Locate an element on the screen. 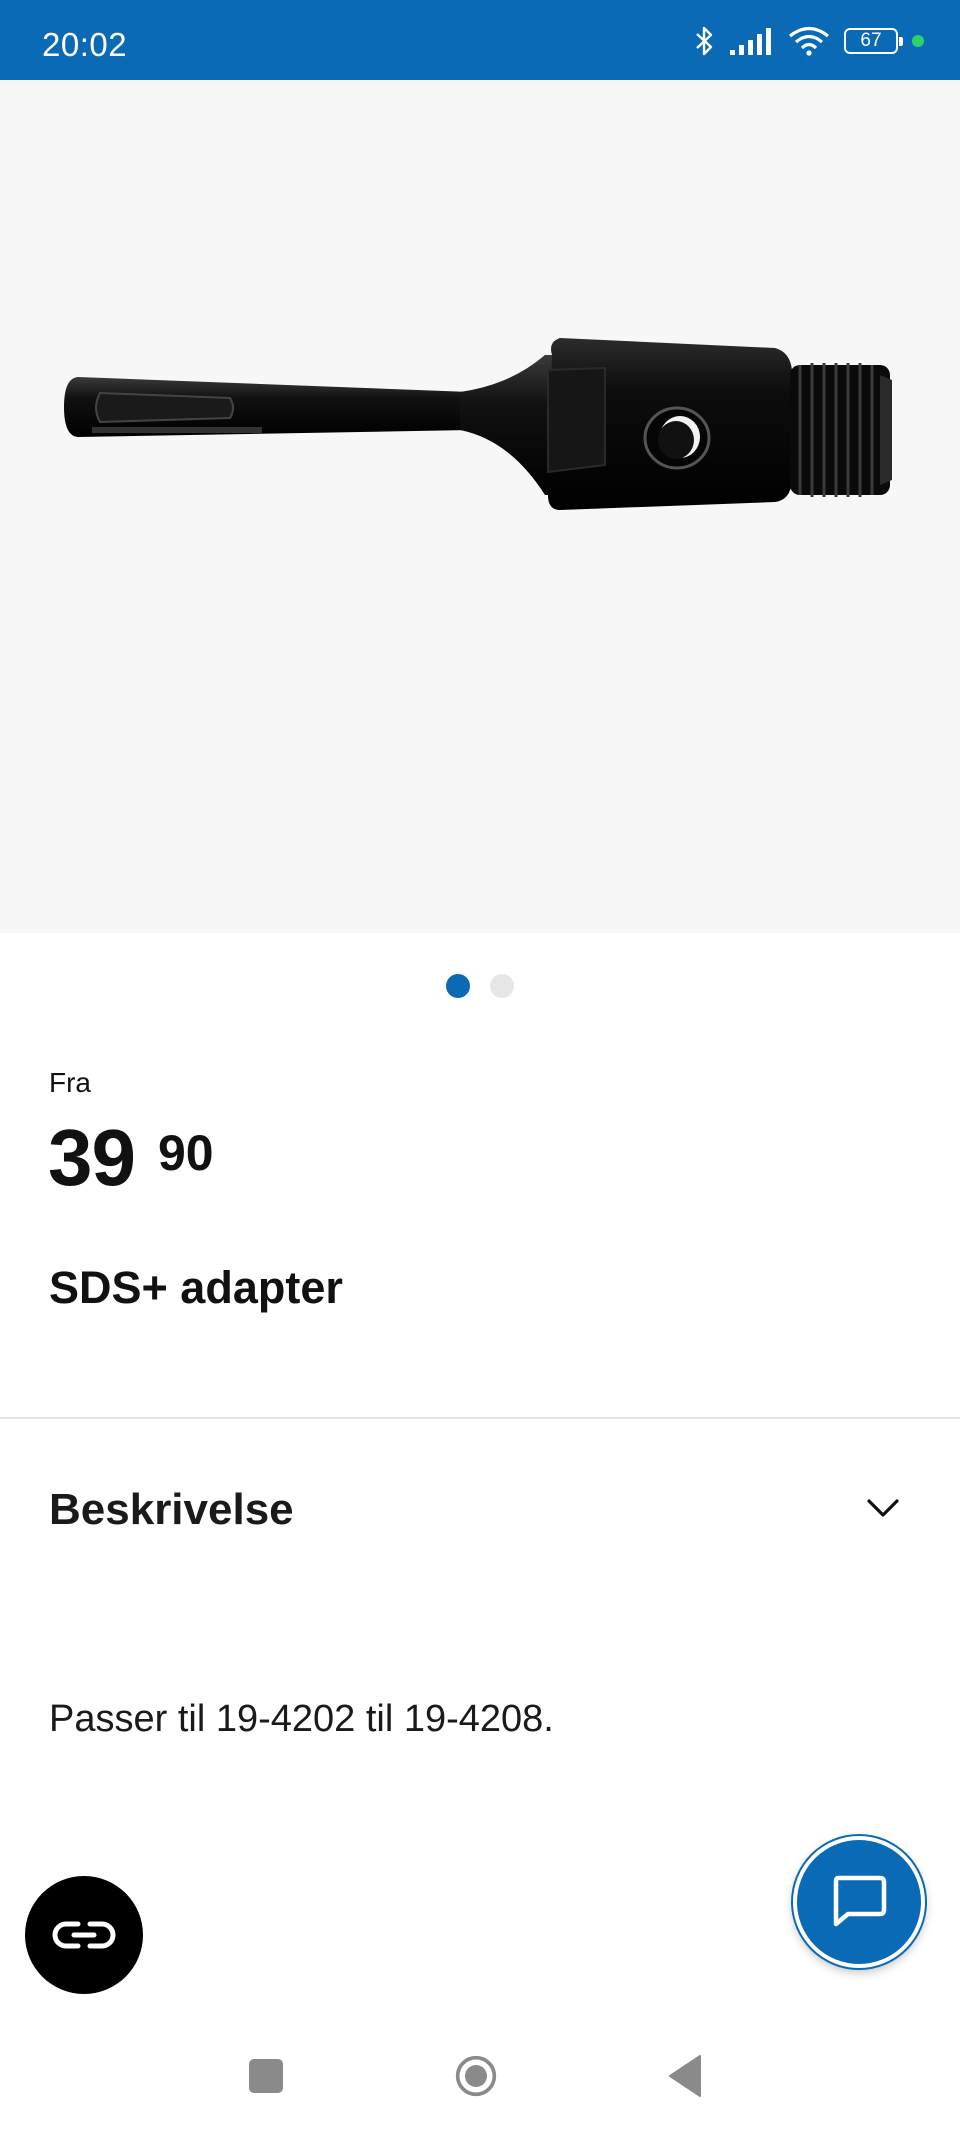 The height and width of the screenshot is (2133, 960). status-bar: 20:02 67 is located at coordinates (480, 40).